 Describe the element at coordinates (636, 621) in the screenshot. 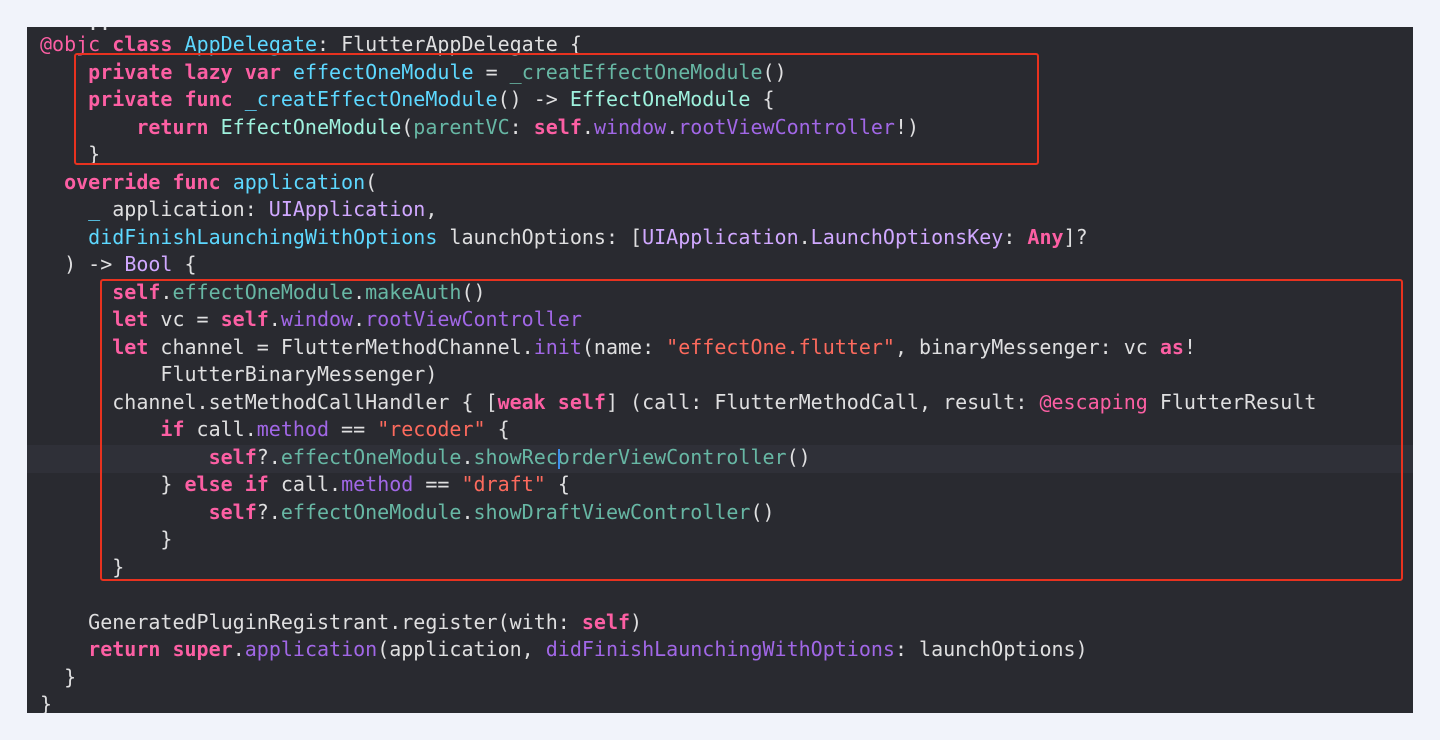

I see `code-token: )` at that location.